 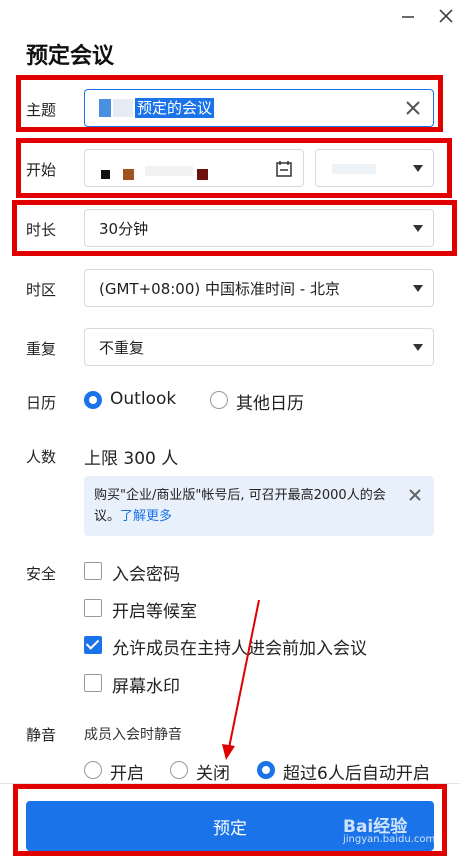 What do you see at coordinates (194, 168) in the screenshot?
I see `start-date-picker` at bounding box center [194, 168].